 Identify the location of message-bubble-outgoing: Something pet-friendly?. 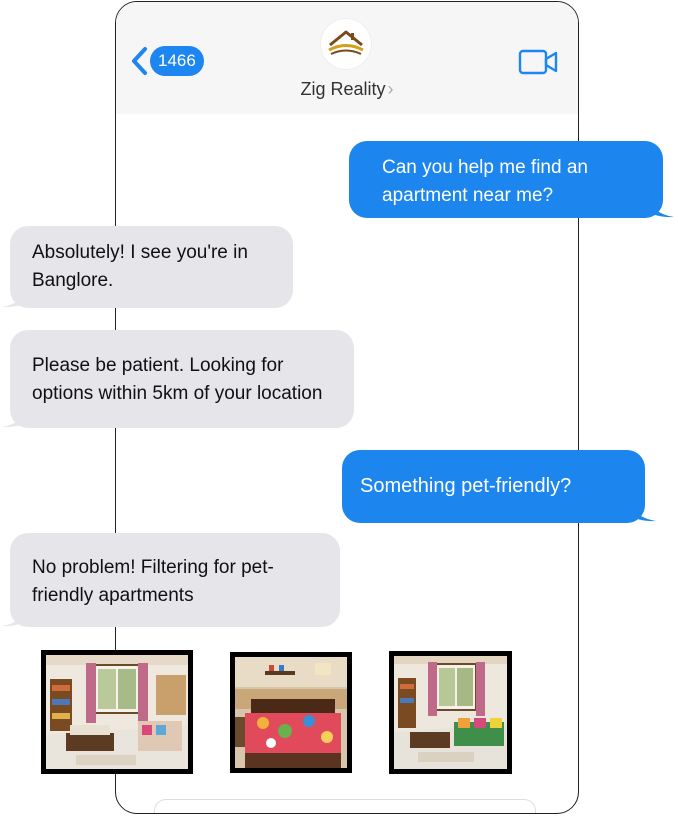
(493, 486).